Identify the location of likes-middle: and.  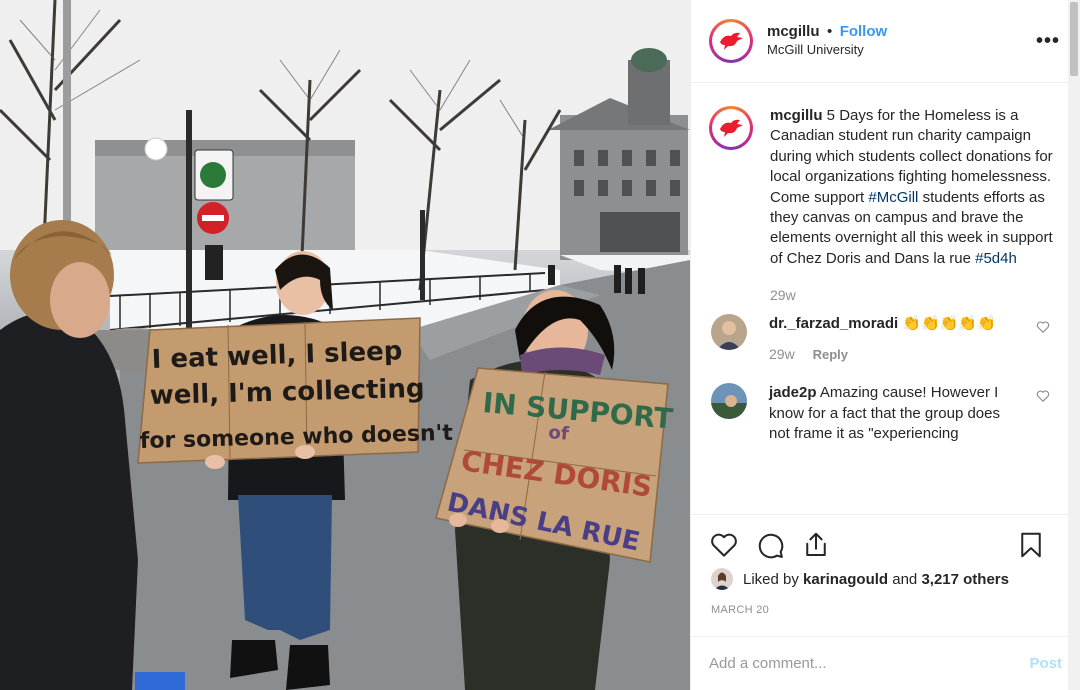
(905, 579).